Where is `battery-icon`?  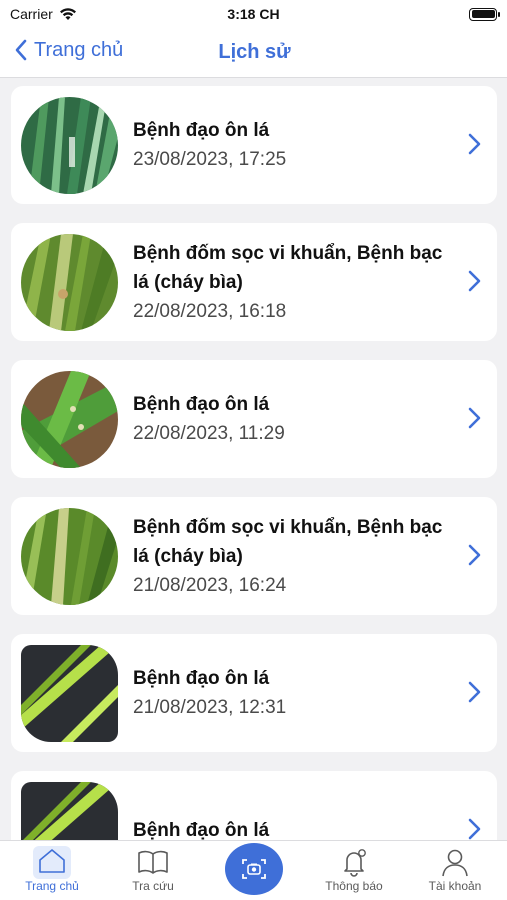
battery-icon is located at coordinates (484, 14).